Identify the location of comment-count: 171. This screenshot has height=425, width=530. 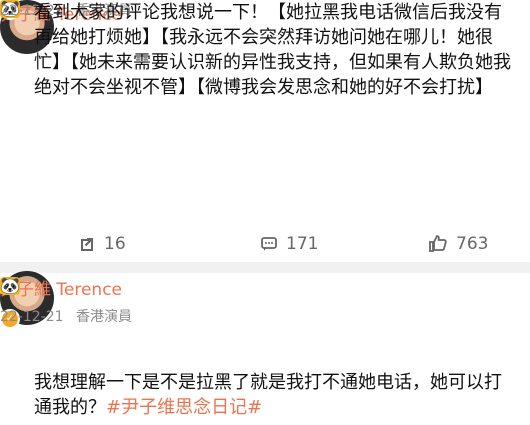
(302, 244).